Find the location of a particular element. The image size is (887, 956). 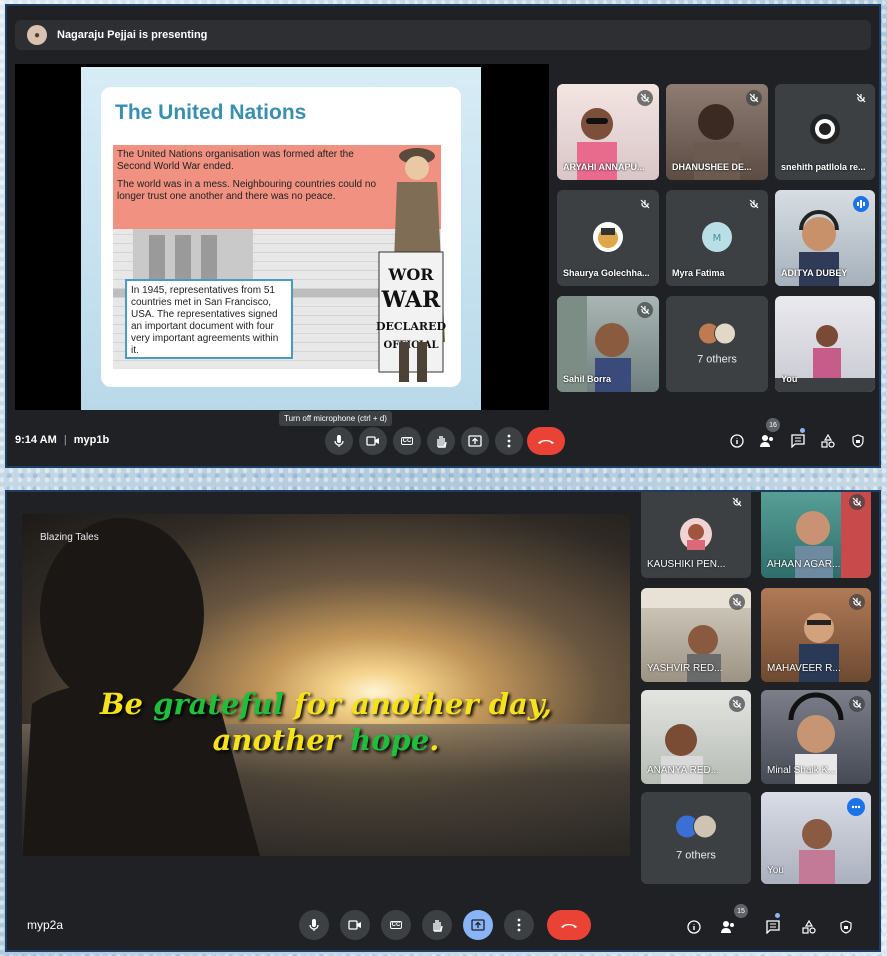

svg-text: WOR is located at coordinates (410, 274).